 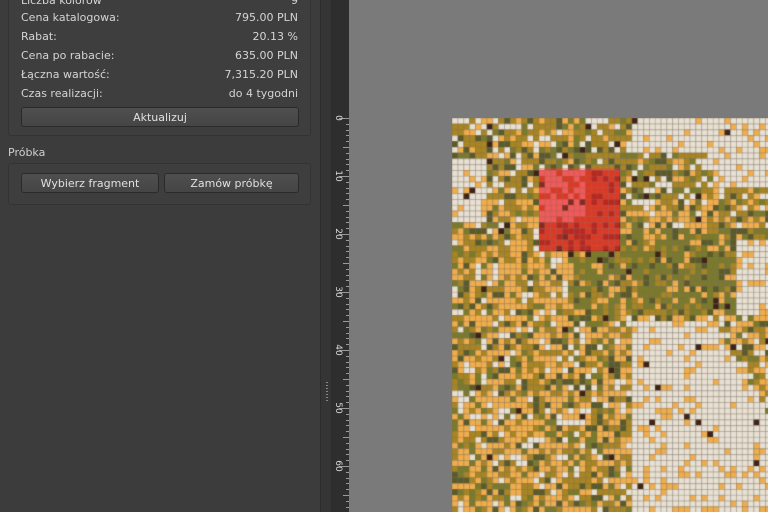 What do you see at coordinates (327, 392) in the screenshot?
I see `splitter-grip-icon` at bounding box center [327, 392].